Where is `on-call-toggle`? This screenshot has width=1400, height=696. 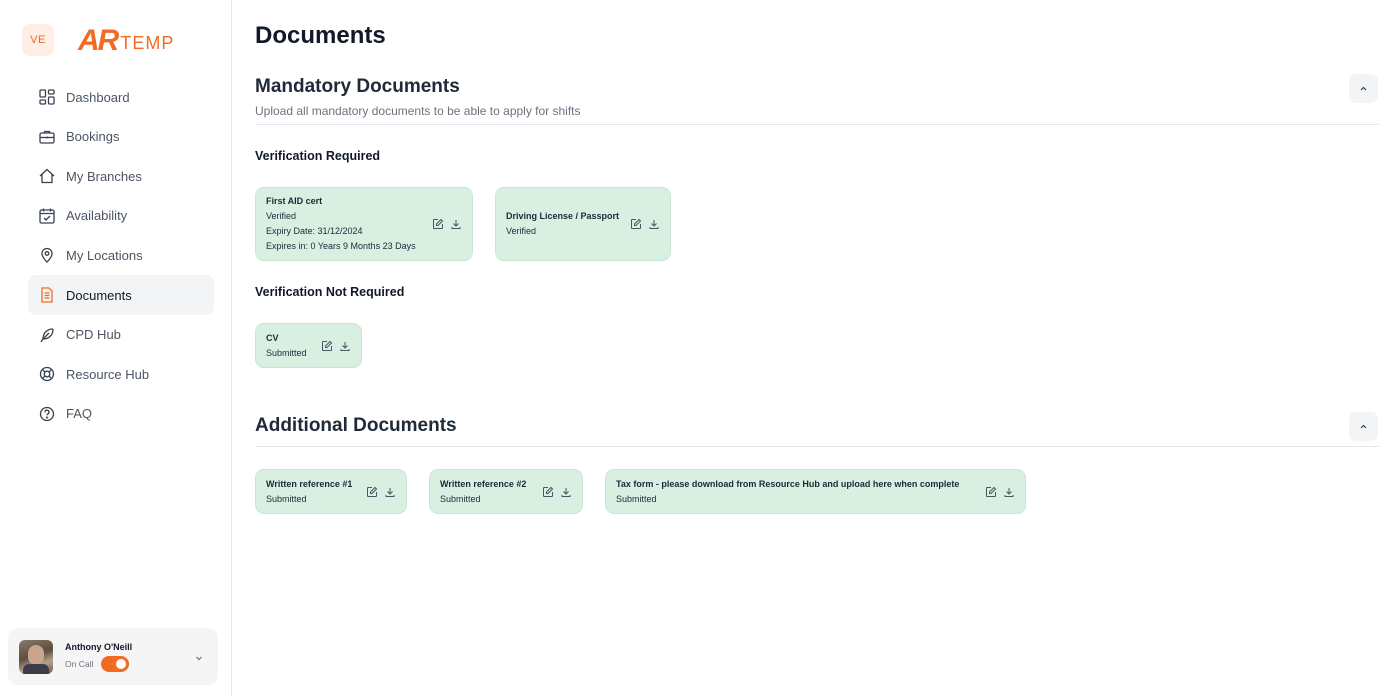 on-call-toggle is located at coordinates (115, 663).